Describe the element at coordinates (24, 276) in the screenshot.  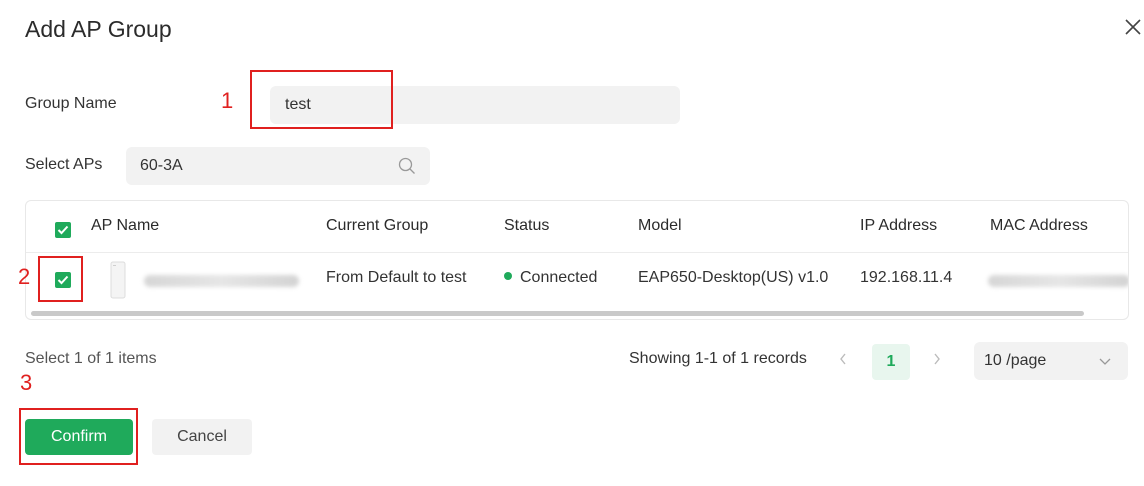
I see `annotation-number-2: 2` at that location.